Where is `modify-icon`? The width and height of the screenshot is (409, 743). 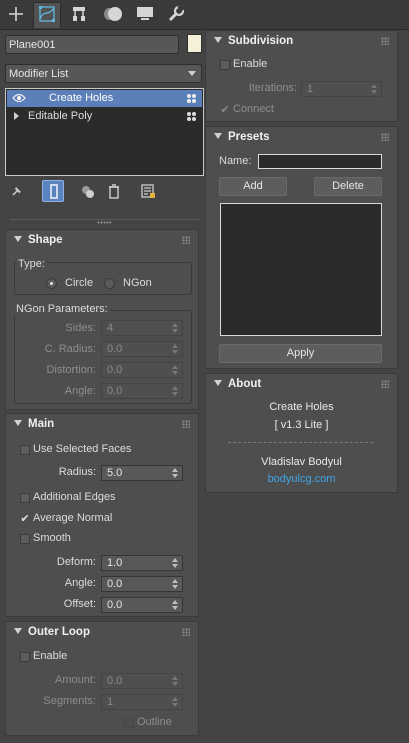
modify-icon is located at coordinates (47, 15).